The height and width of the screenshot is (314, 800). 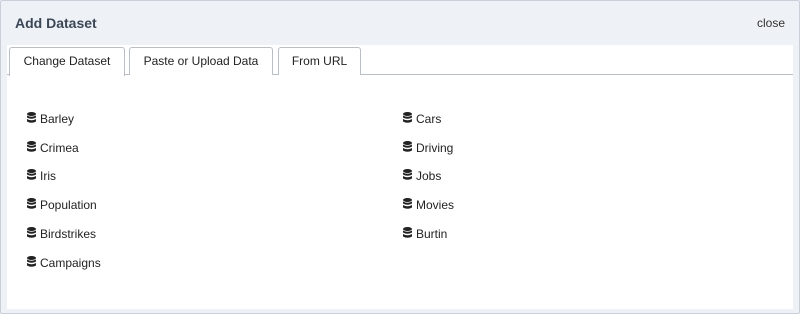 I want to click on dataset-birdstrikes: Birdstrikes, so click(x=61, y=234).